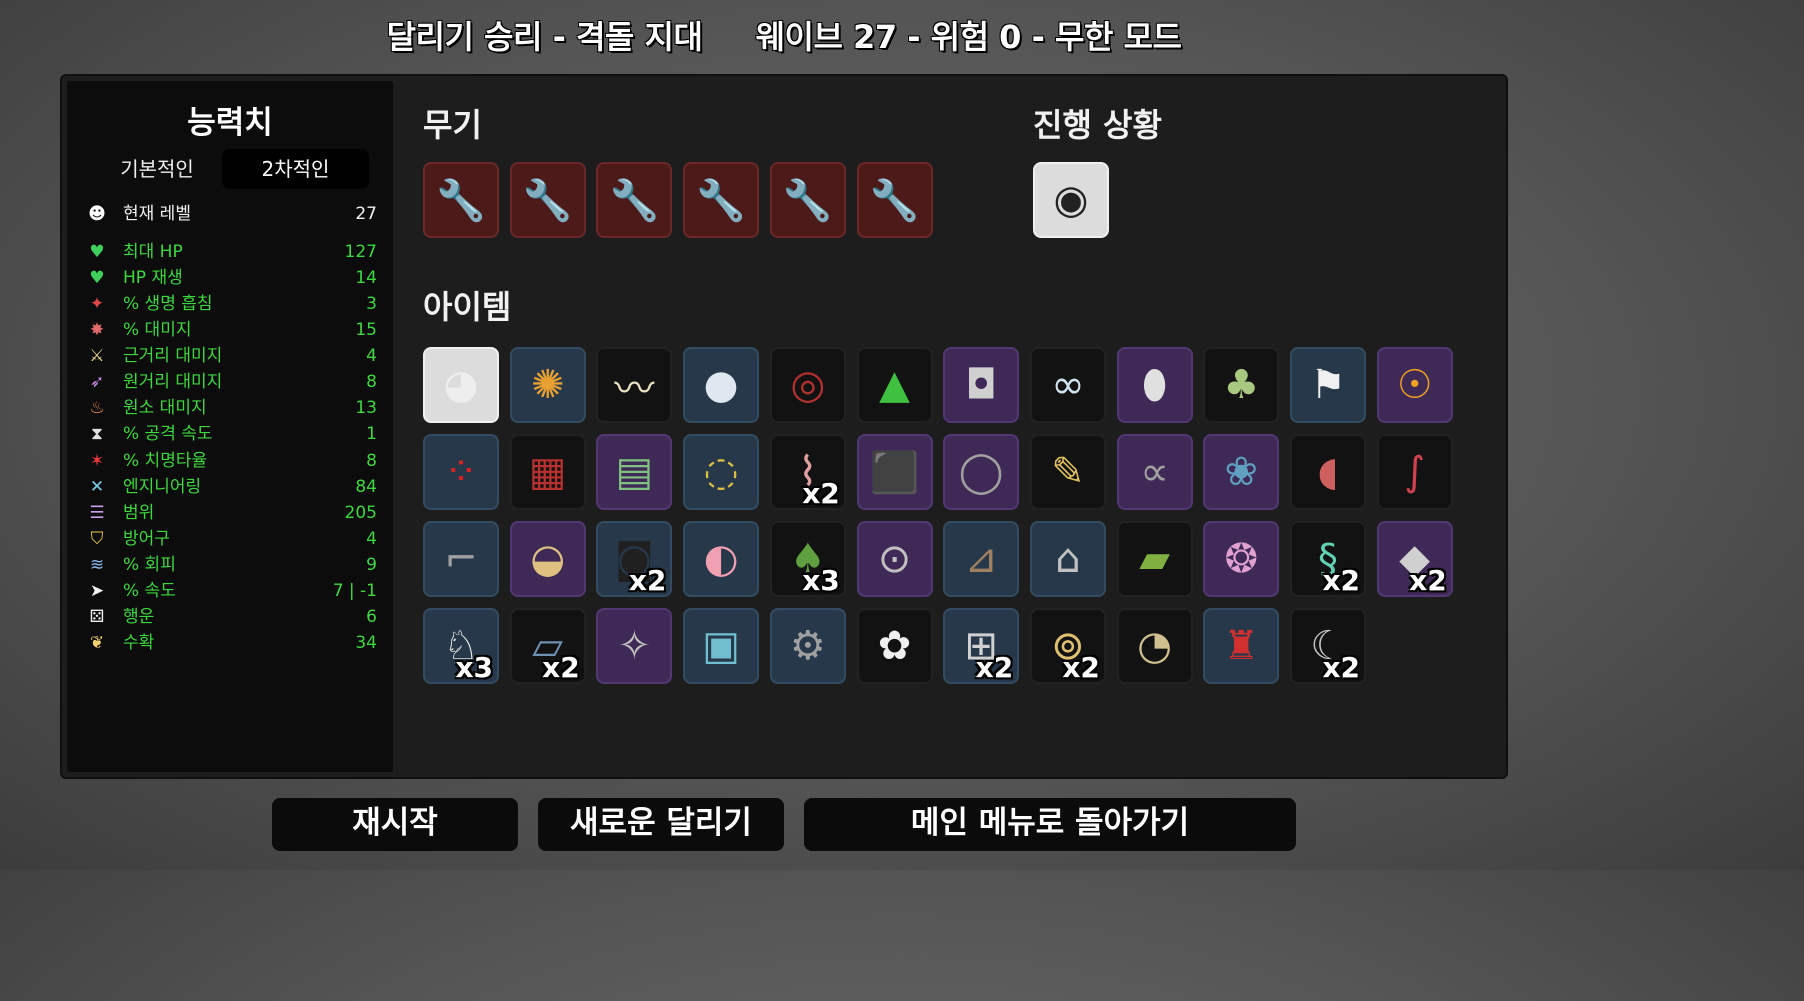  I want to click on stat-value: 27, so click(366, 214).